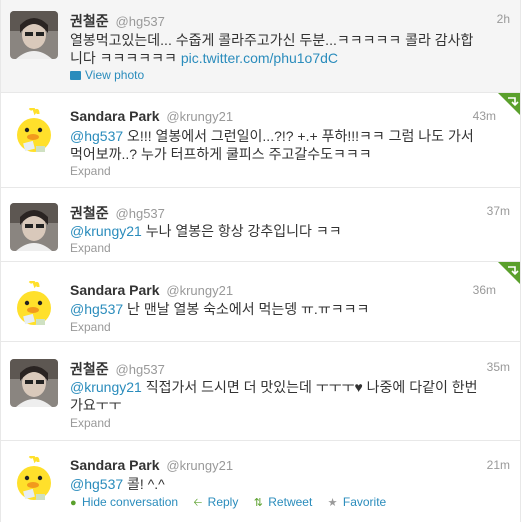 This screenshot has width=521, height=522. Describe the element at coordinates (484, 116) in the screenshot. I see `tweet-time: 43m` at that location.